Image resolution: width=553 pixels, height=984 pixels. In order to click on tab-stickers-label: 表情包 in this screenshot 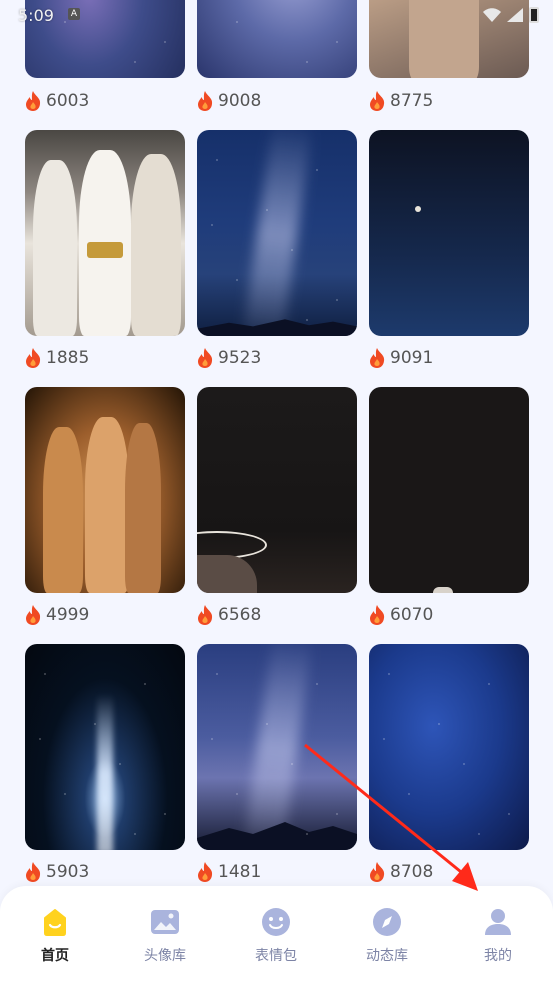, I will do `click(276, 956)`.